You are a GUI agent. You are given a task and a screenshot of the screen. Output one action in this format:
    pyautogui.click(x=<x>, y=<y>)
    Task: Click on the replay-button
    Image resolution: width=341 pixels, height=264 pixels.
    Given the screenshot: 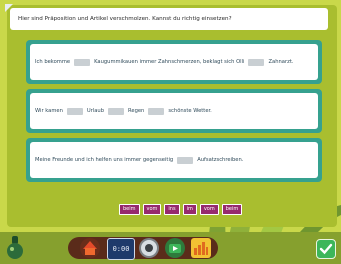 What is the action you would take?
    pyautogui.click(x=175, y=248)
    